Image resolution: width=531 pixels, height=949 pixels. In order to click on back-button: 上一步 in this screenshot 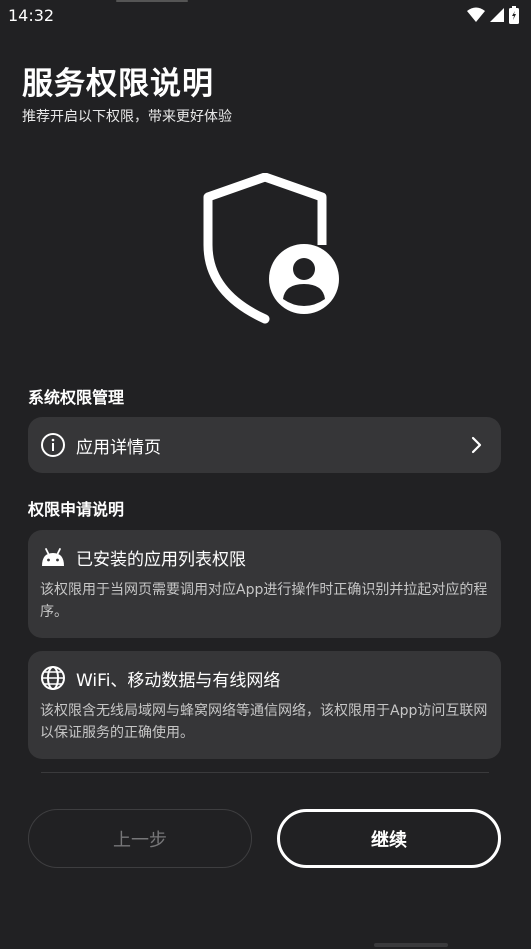, I will do `click(140, 838)`.